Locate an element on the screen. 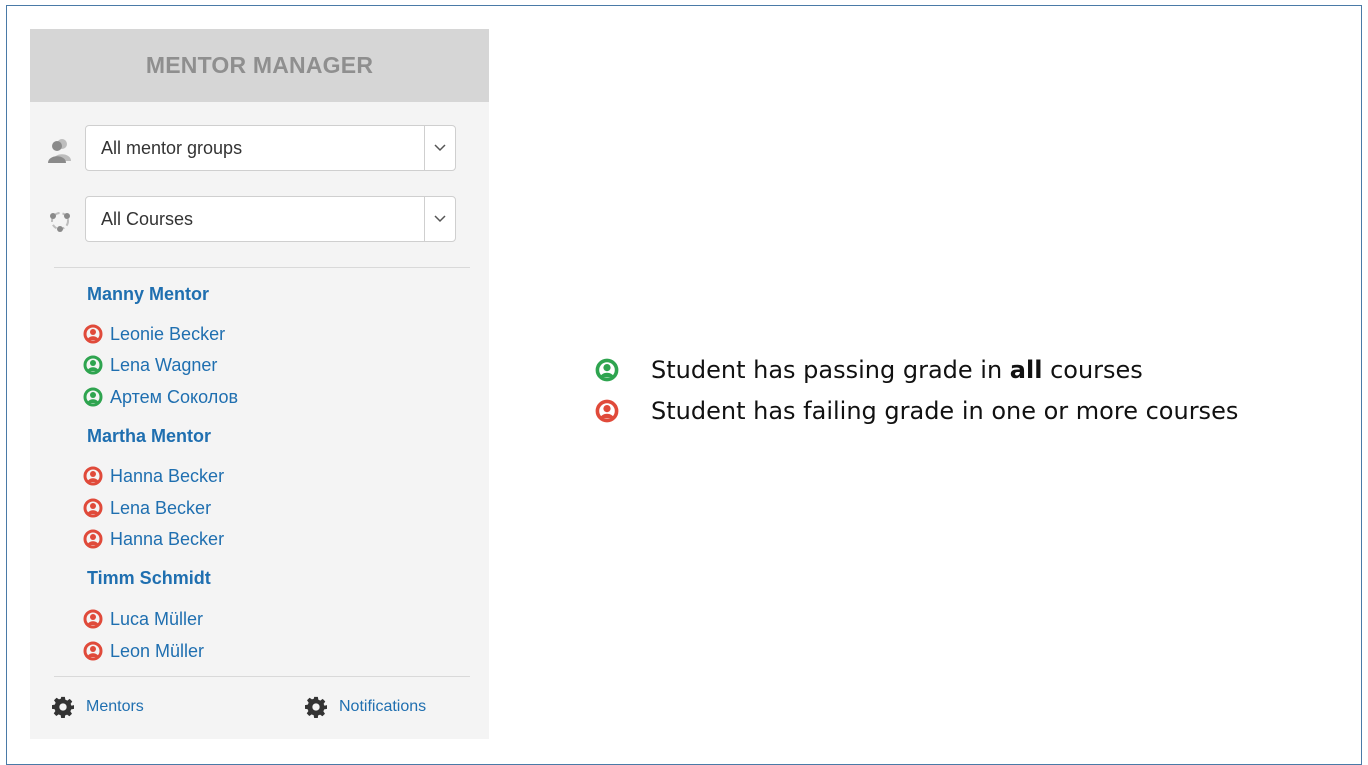 The width and height of the screenshot is (1368, 765). legend-passing: Student has passing grade in all courses is located at coordinates (869, 370).